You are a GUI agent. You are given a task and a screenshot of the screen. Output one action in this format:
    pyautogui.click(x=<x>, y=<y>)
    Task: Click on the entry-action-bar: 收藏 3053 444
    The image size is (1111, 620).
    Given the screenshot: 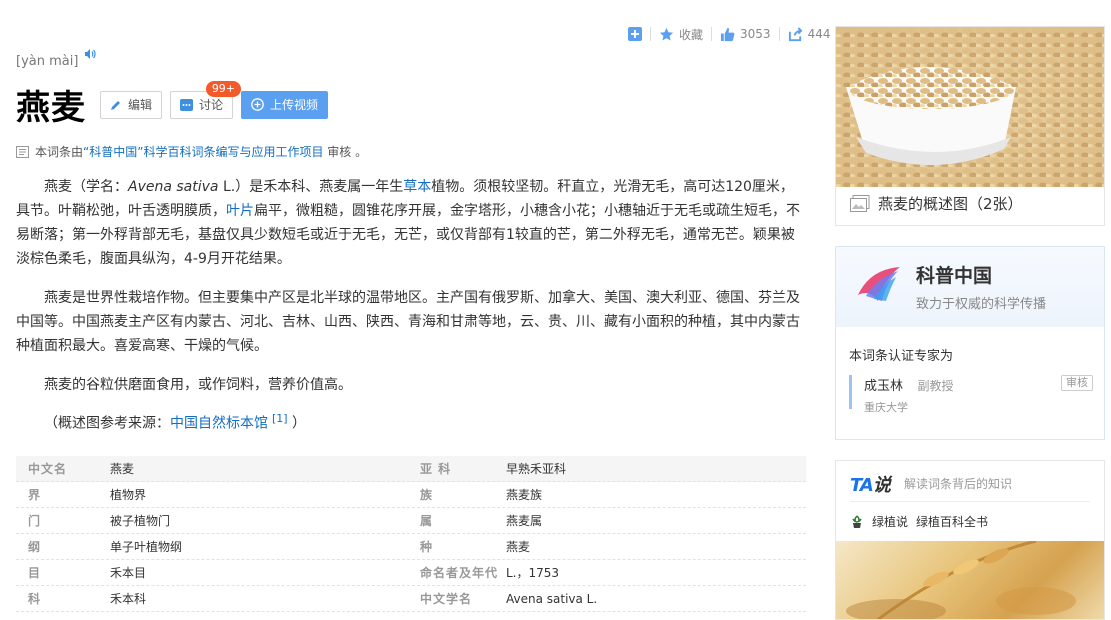 What is the action you would take?
    pyautogui.click(x=729, y=34)
    